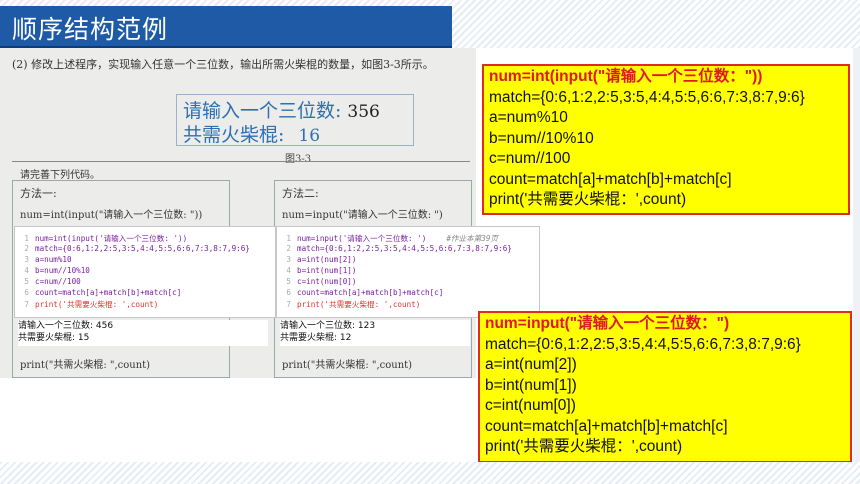 This screenshot has width=860, height=484. Describe the element at coordinates (143, 333) in the screenshot. I see `console-output-method1: 请输入一个三位数: 456 共需要火柴棍: 15` at that location.